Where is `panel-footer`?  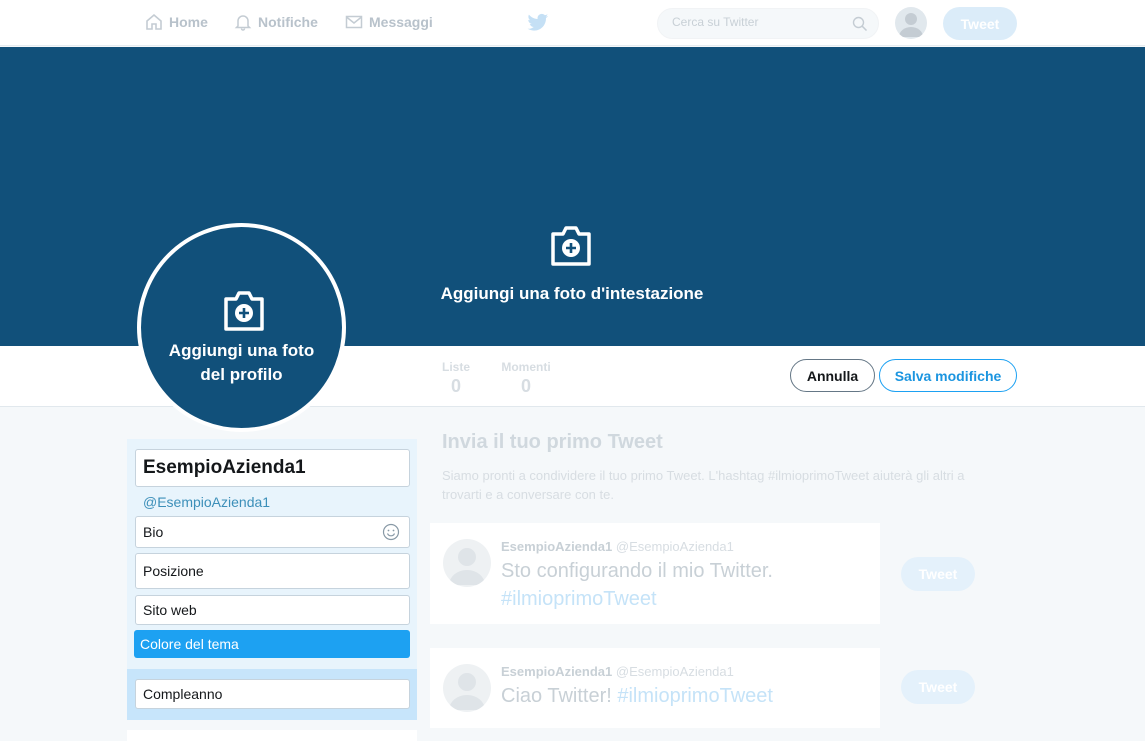 panel-footer is located at coordinates (272, 735).